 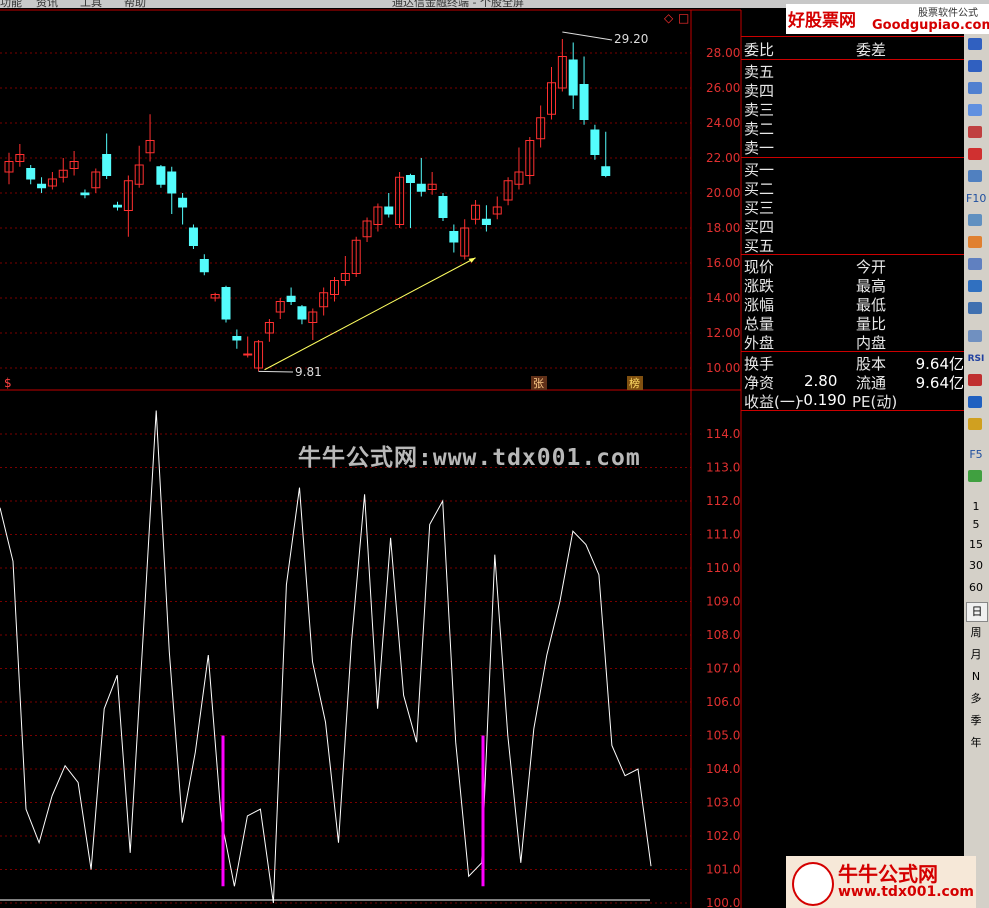 What do you see at coordinates (975, 44) in the screenshot?
I see `up-arrow-icon` at bounding box center [975, 44].